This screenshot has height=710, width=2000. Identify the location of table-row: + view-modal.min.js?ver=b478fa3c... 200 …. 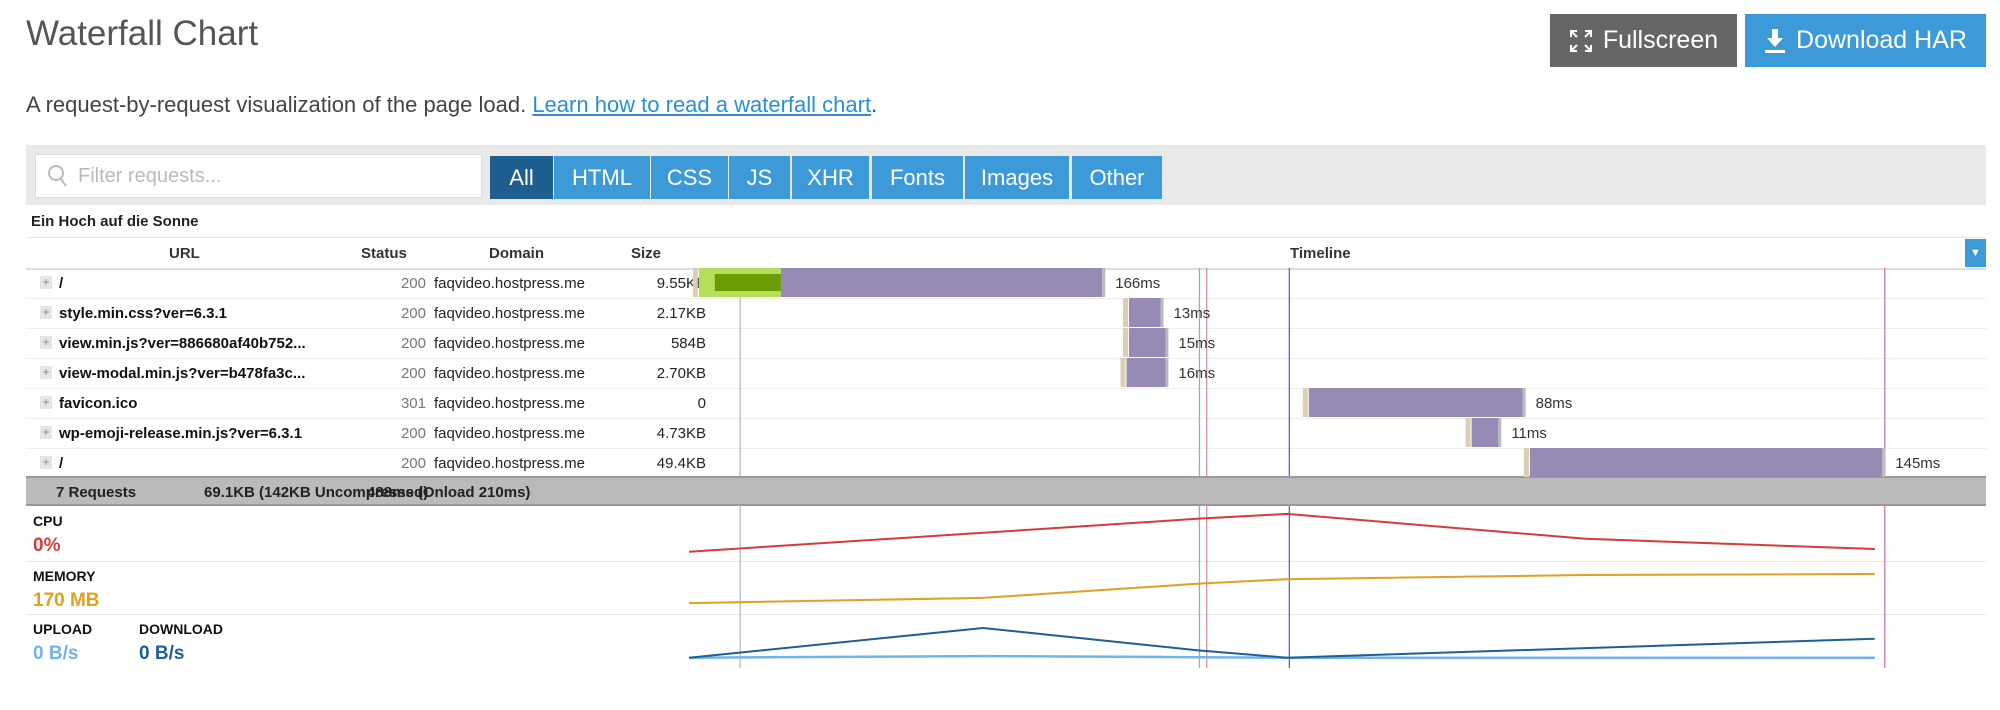
(1006, 373).